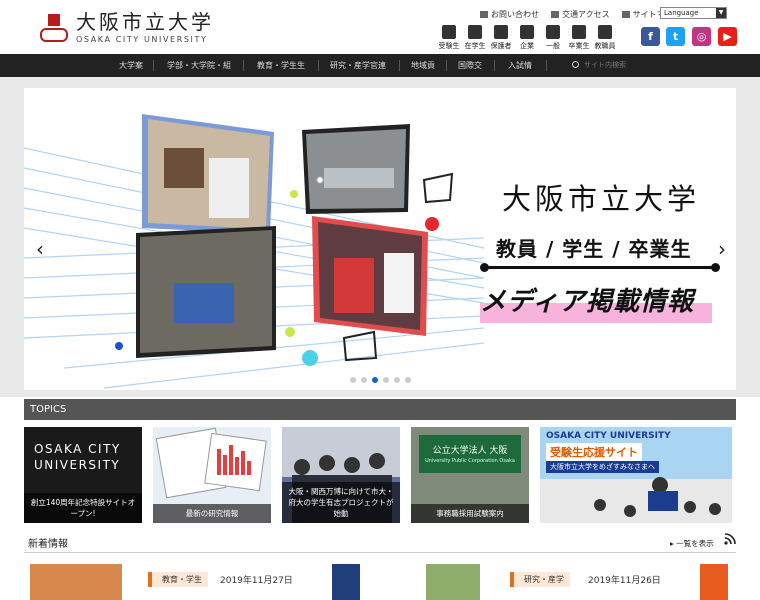 This screenshot has height=600, width=760. Describe the element at coordinates (553, 32) in the screenshot. I see `person-icon` at that location.